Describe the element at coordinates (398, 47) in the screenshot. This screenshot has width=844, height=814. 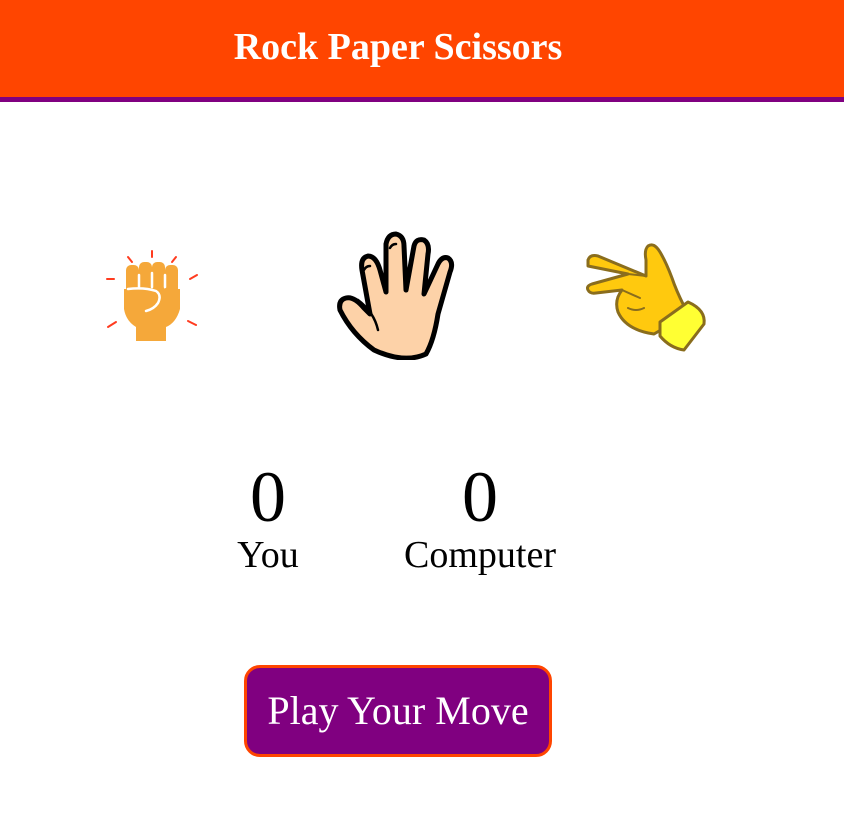
I see `page-title: Rock Paper Scissors` at that location.